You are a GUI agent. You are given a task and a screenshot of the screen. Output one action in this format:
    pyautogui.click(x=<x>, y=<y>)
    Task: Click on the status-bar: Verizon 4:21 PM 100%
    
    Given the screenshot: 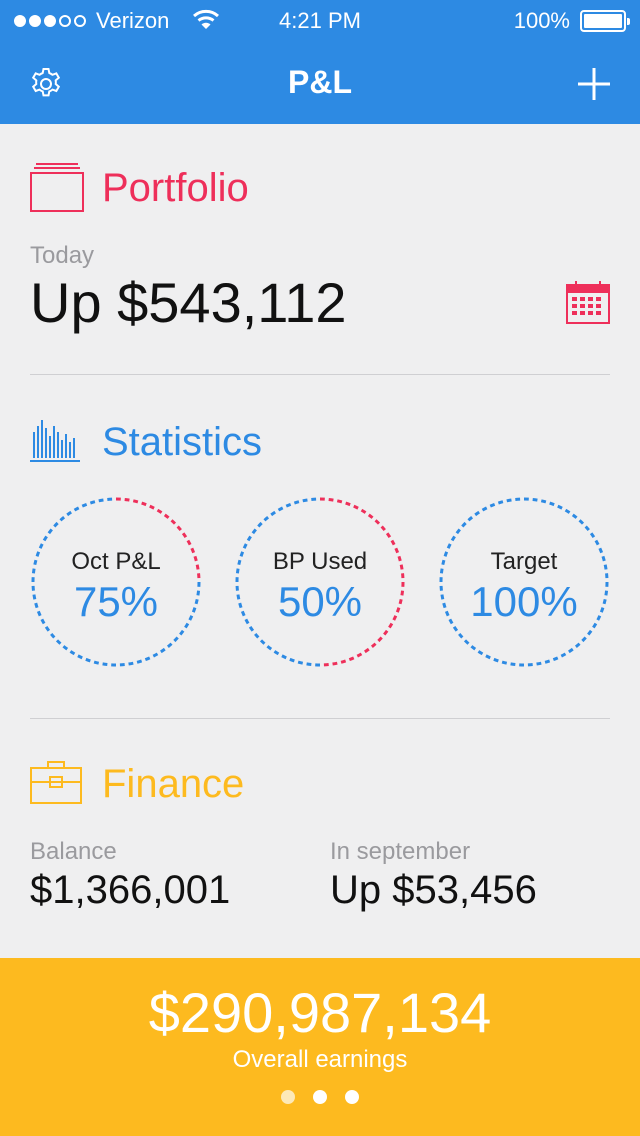 What is the action you would take?
    pyautogui.click(x=320, y=20)
    